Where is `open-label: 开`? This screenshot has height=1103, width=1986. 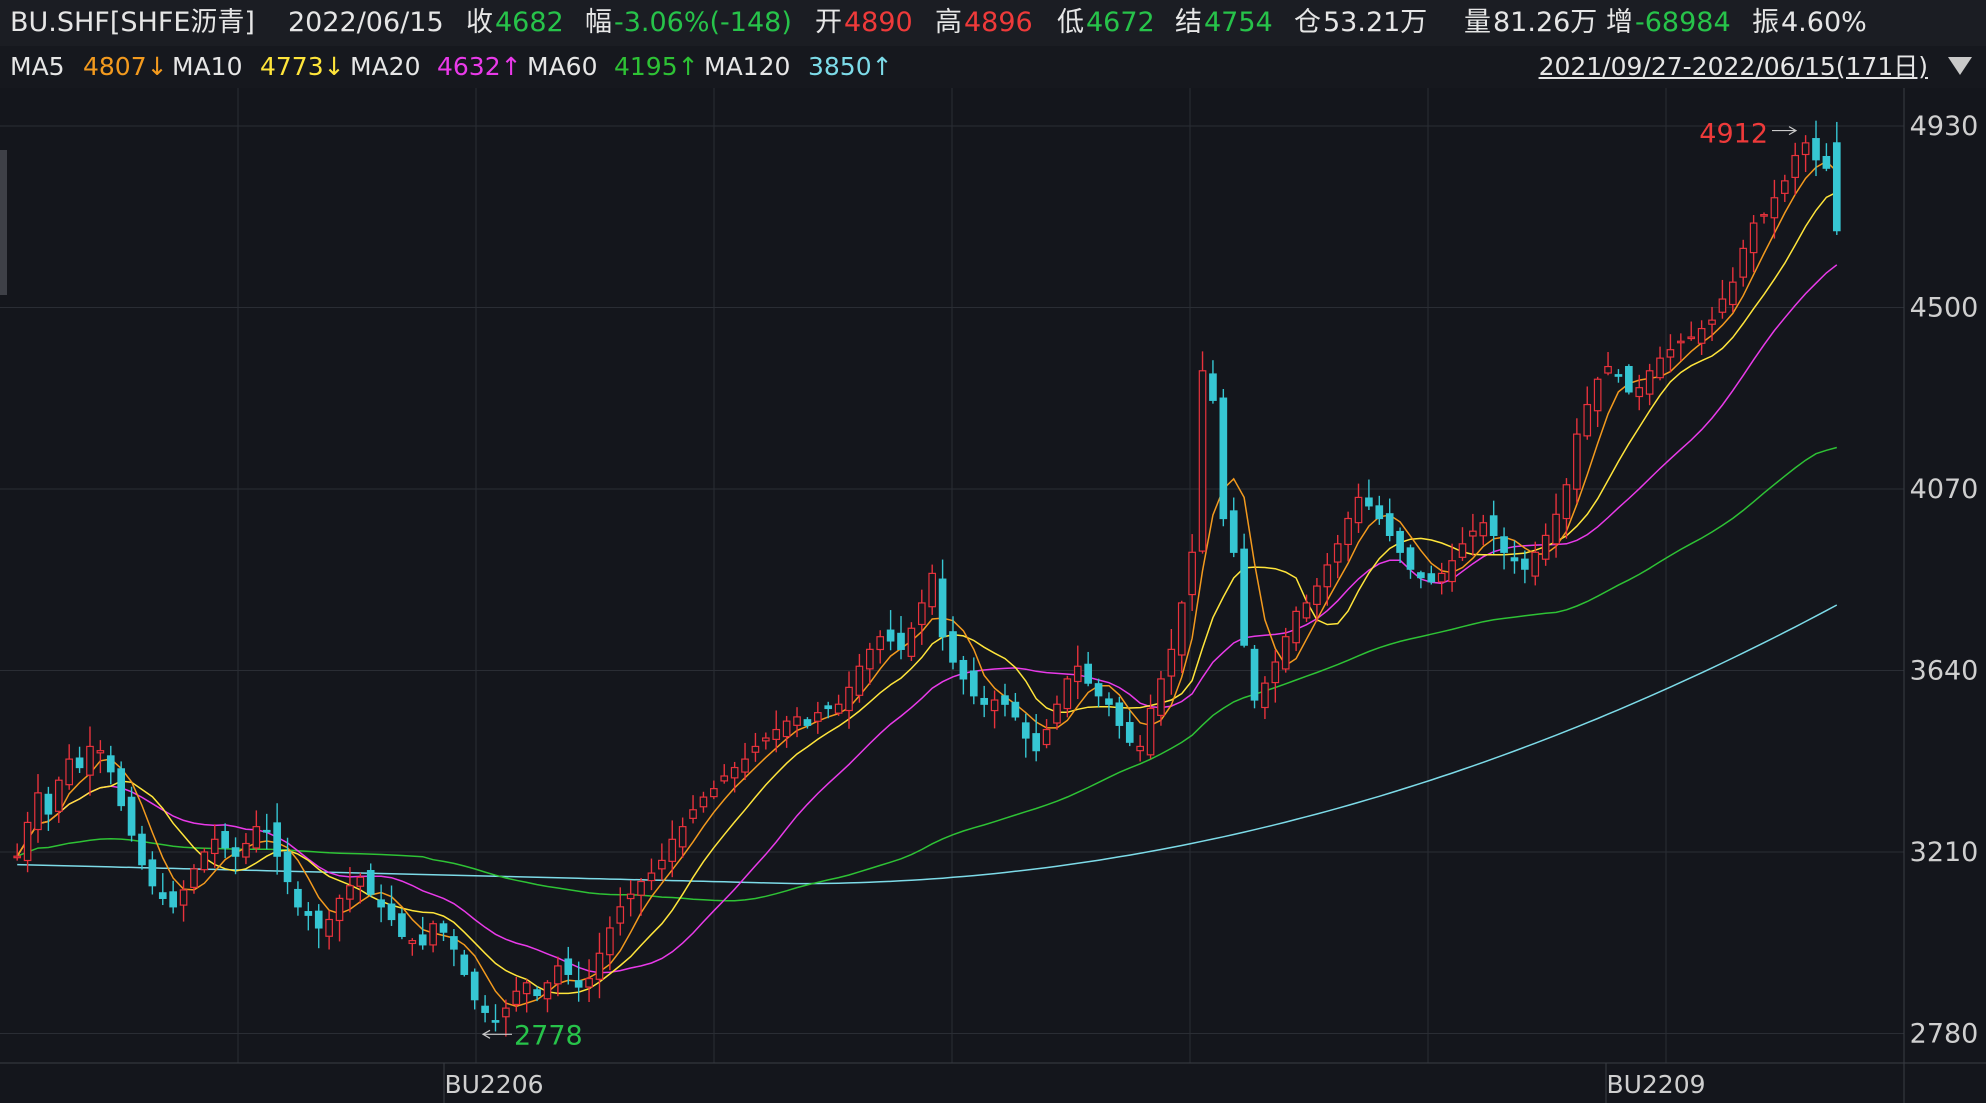 open-label: 开 is located at coordinates (828, 22).